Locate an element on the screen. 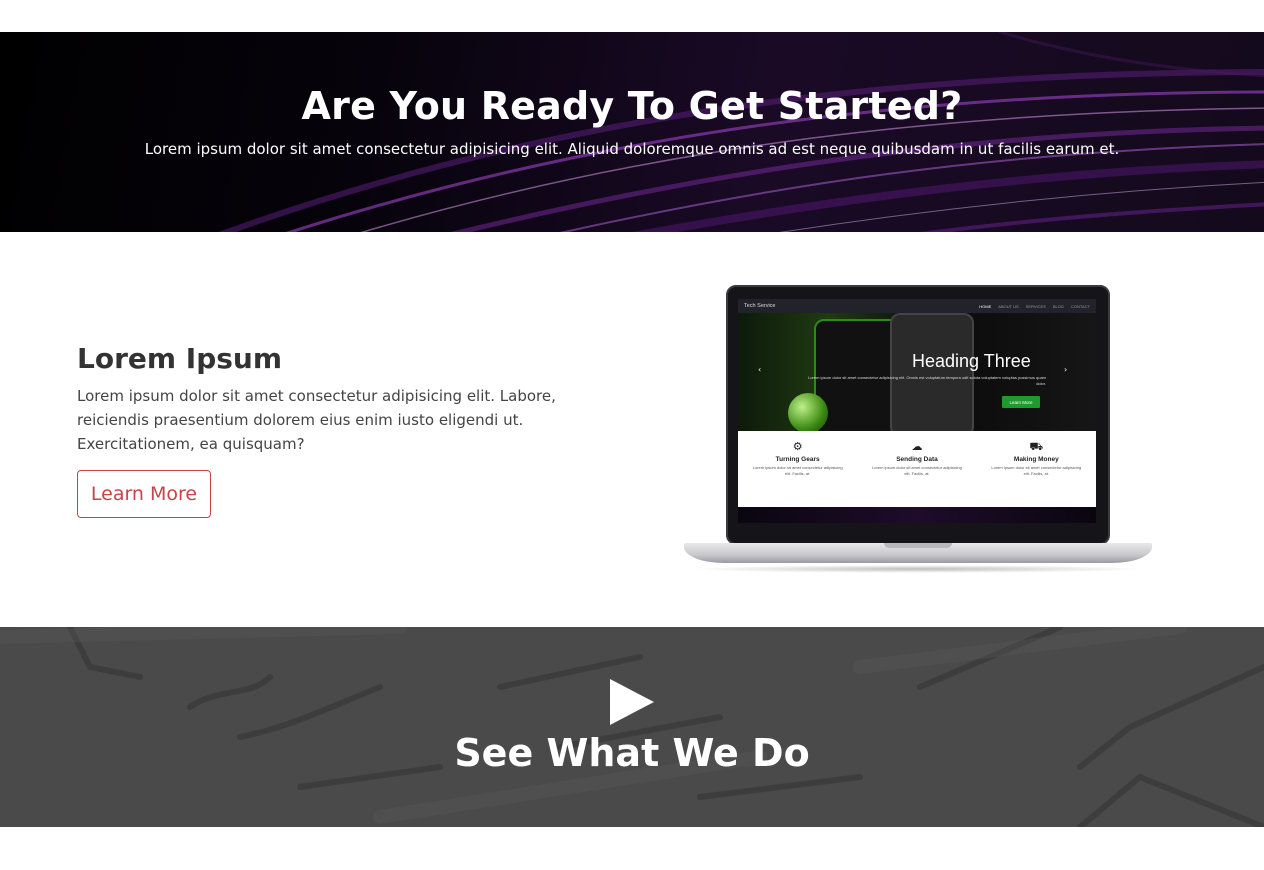  mockup-nav-item: CONTACT is located at coordinates (1080, 306).